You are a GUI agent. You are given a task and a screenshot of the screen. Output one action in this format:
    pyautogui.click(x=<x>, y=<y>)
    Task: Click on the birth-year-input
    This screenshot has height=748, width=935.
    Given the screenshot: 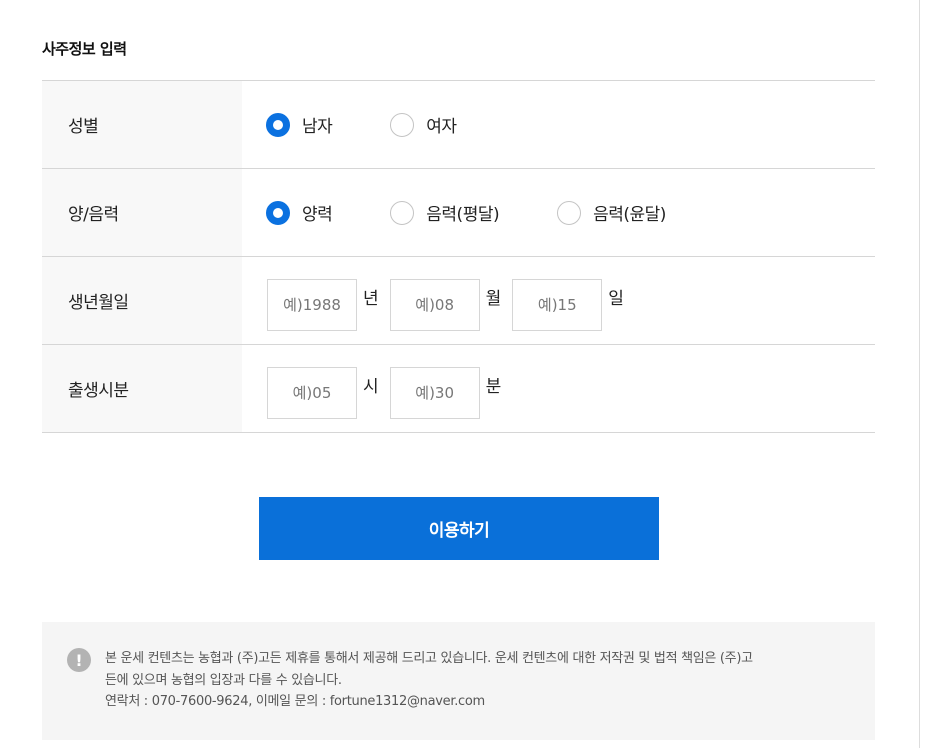 What is the action you would take?
    pyautogui.click(x=312, y=304)
    